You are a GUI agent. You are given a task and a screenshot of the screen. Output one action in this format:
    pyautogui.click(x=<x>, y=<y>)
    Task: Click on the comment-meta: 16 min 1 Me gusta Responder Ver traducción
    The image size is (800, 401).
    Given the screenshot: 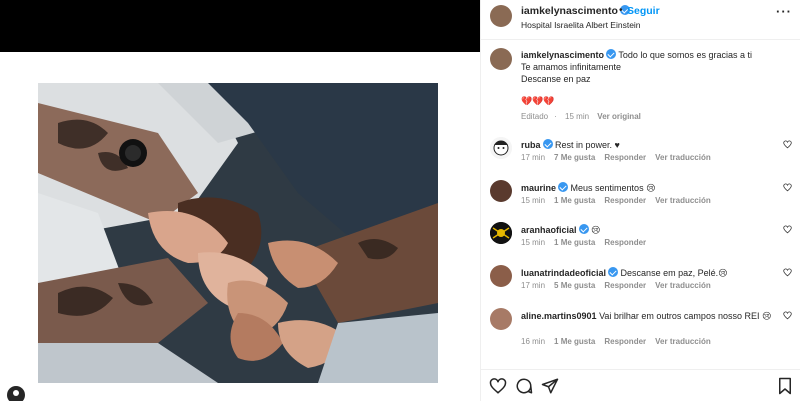 What is the action you would take?
    pyautogui.click(x=620, y=341)
    